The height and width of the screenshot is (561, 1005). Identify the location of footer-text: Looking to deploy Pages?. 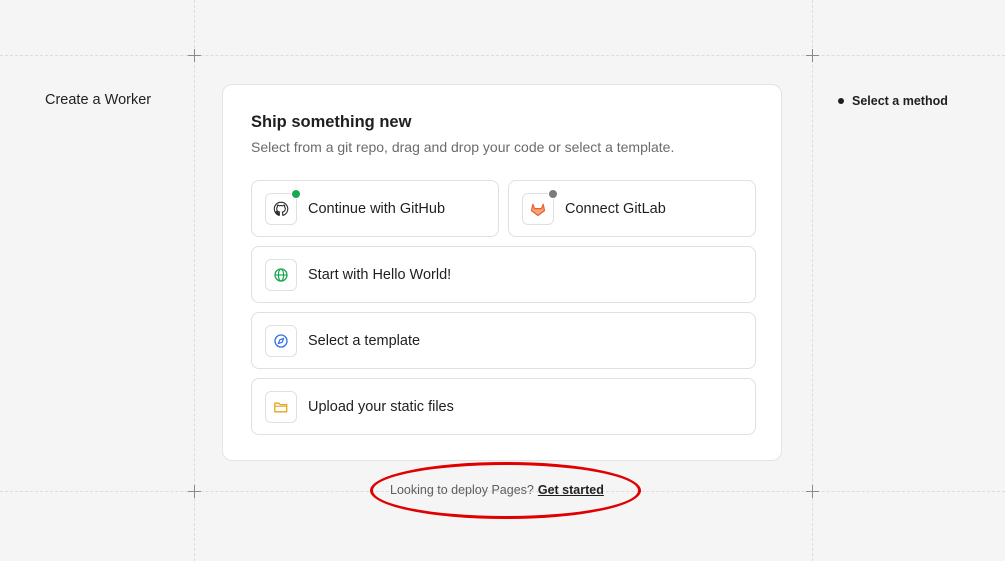
(462, 490).